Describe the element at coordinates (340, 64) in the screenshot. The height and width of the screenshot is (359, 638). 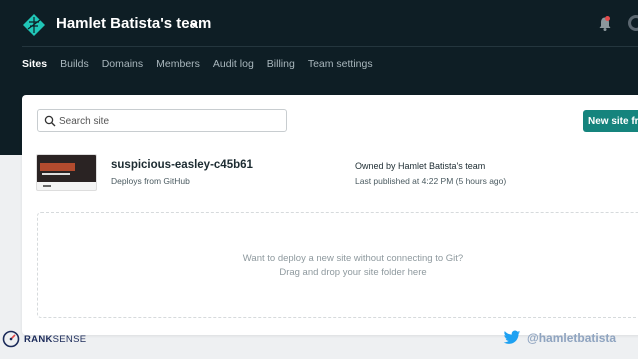
I see `nav-tab-team-settings: Team settings` at that location.